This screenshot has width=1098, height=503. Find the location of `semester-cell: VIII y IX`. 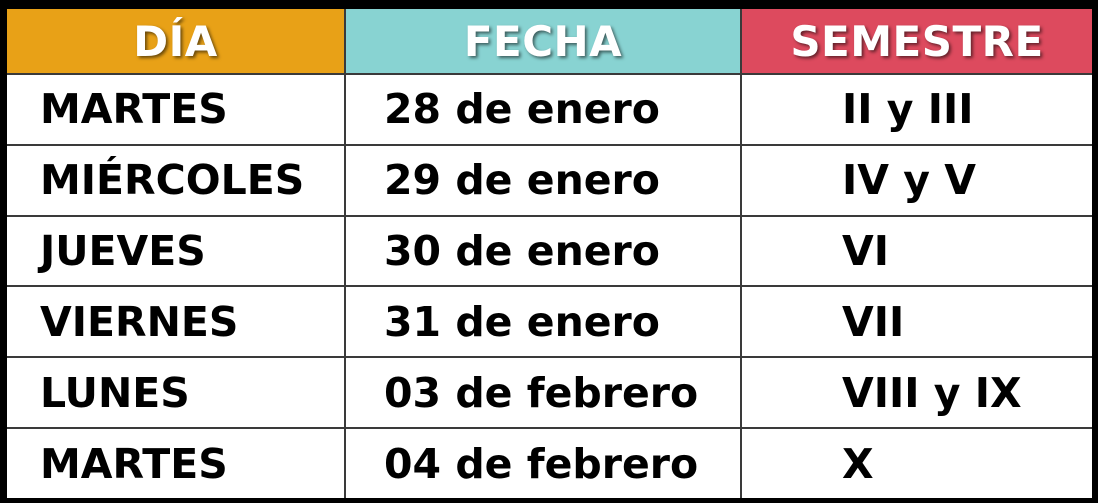

semester-cell: VIII y IX is located at coordinates (916, 392).